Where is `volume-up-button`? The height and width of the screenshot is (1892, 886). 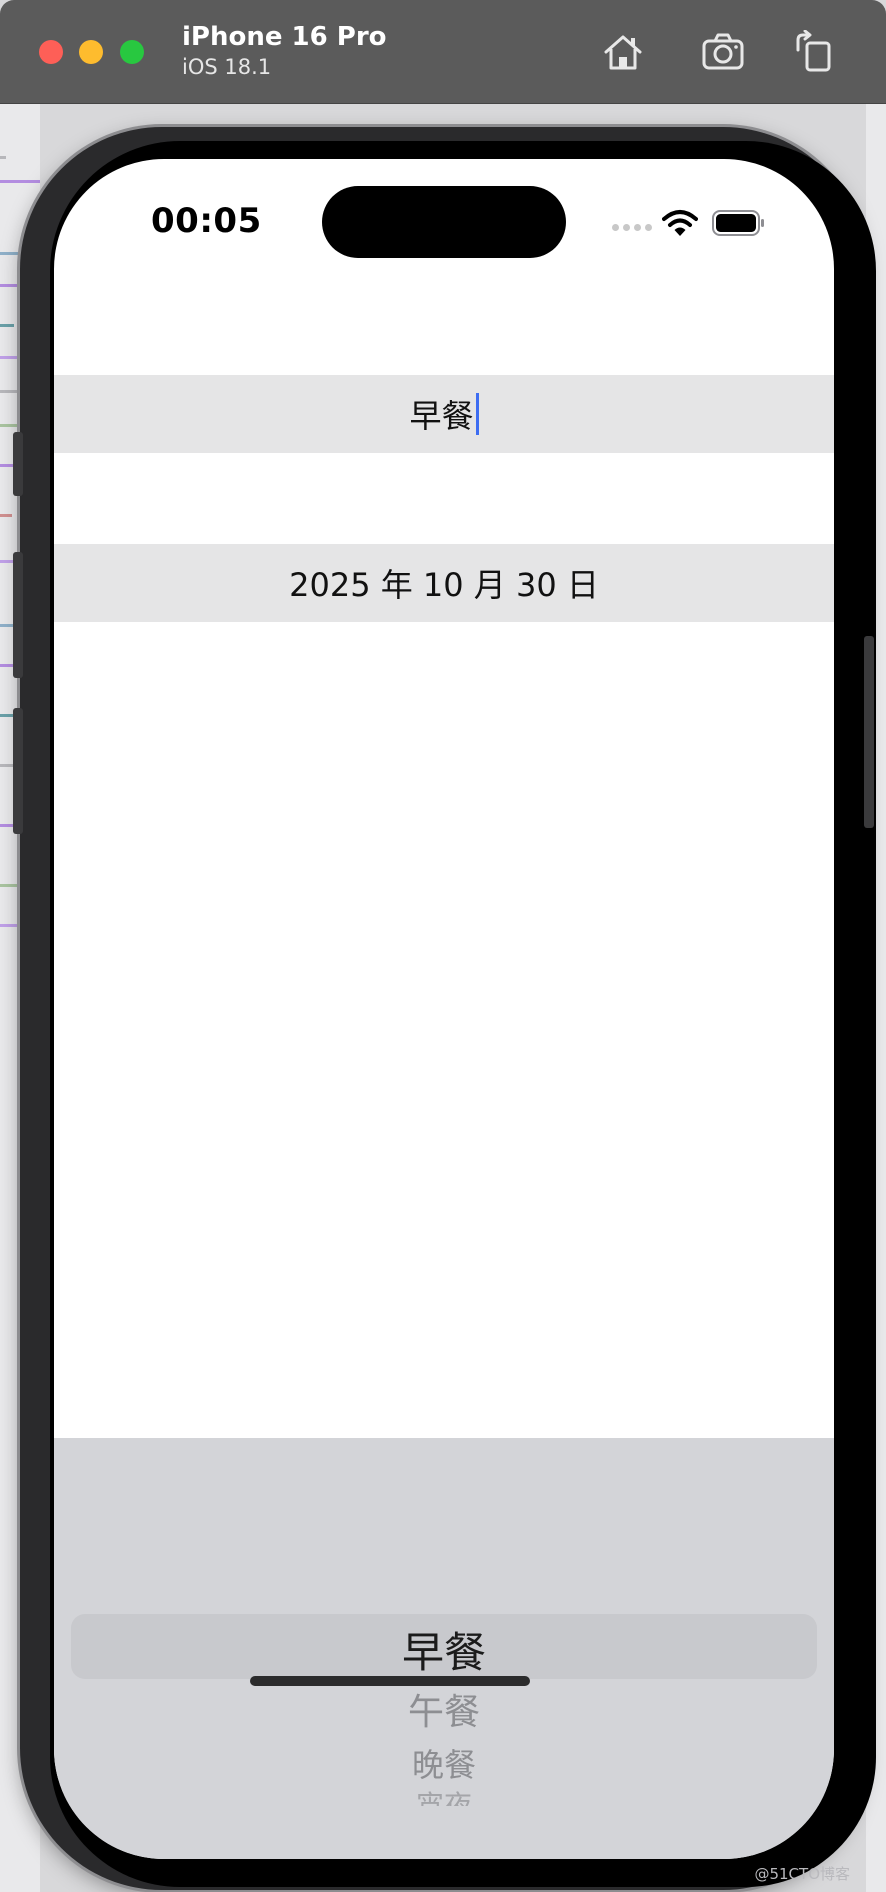 volume-up-button is located at coordinates (18, 615).